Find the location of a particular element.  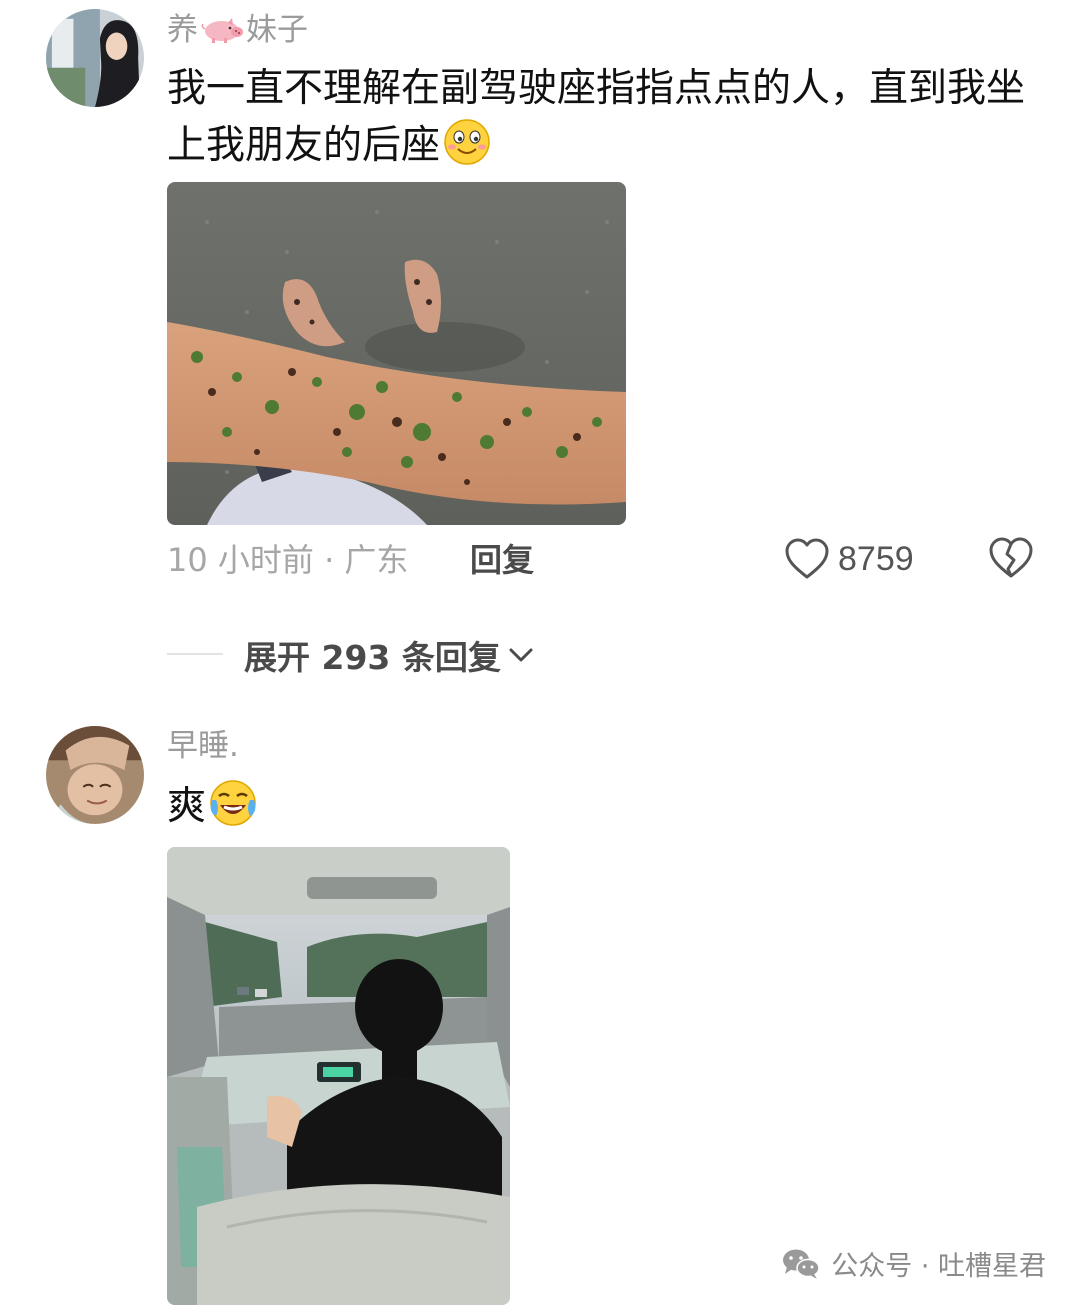

watermark-text: 公众号 · 吐槽星君 is located at coordinates (938, 1266).